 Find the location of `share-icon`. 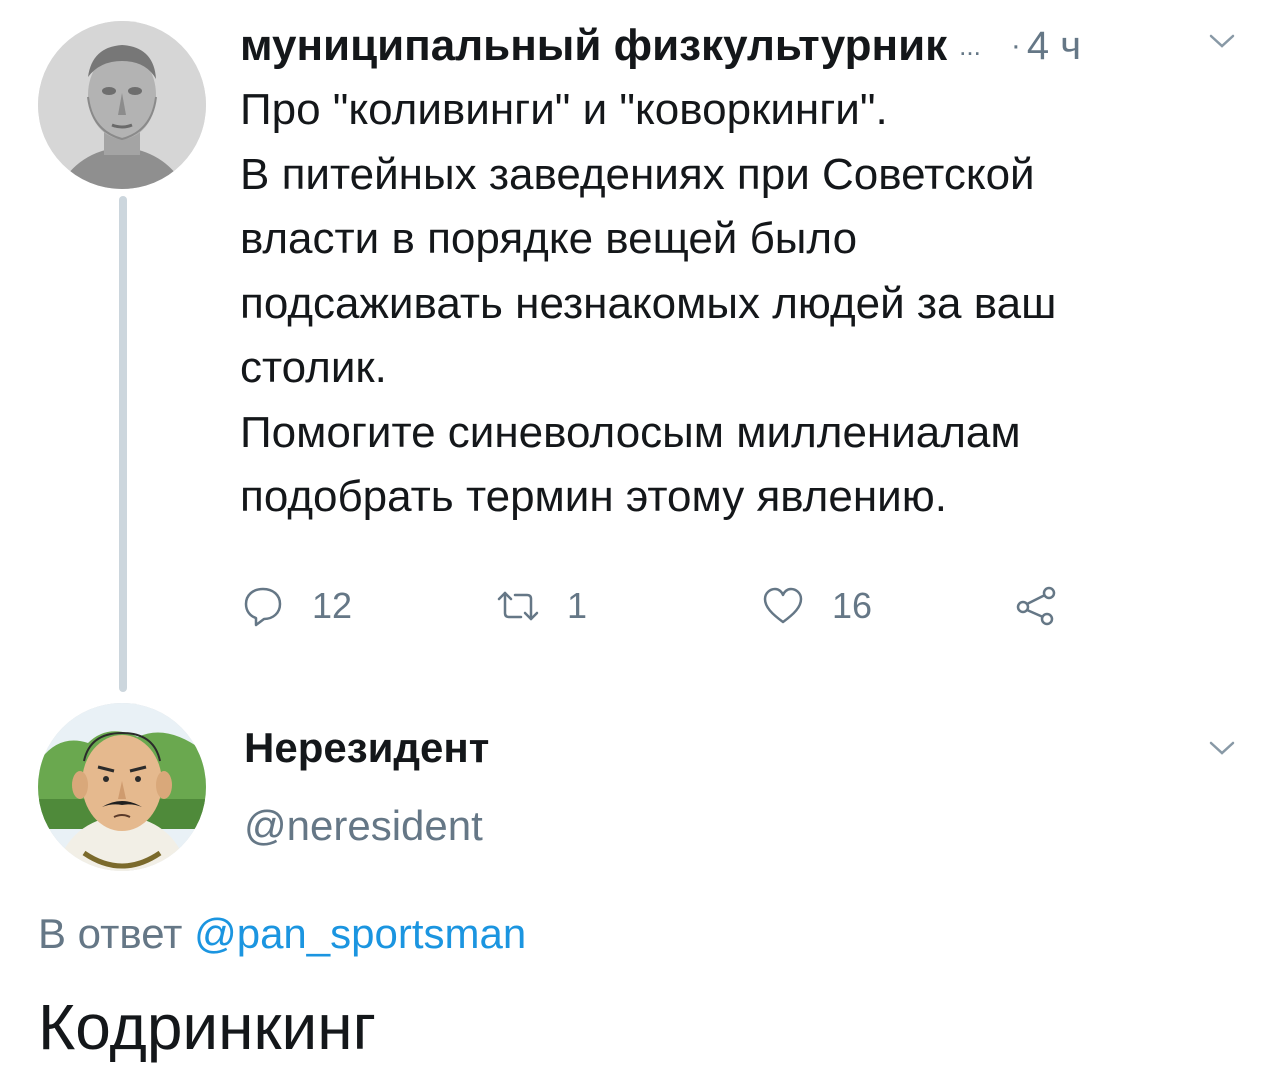

share-icon is located at coordinates (1036, 606).